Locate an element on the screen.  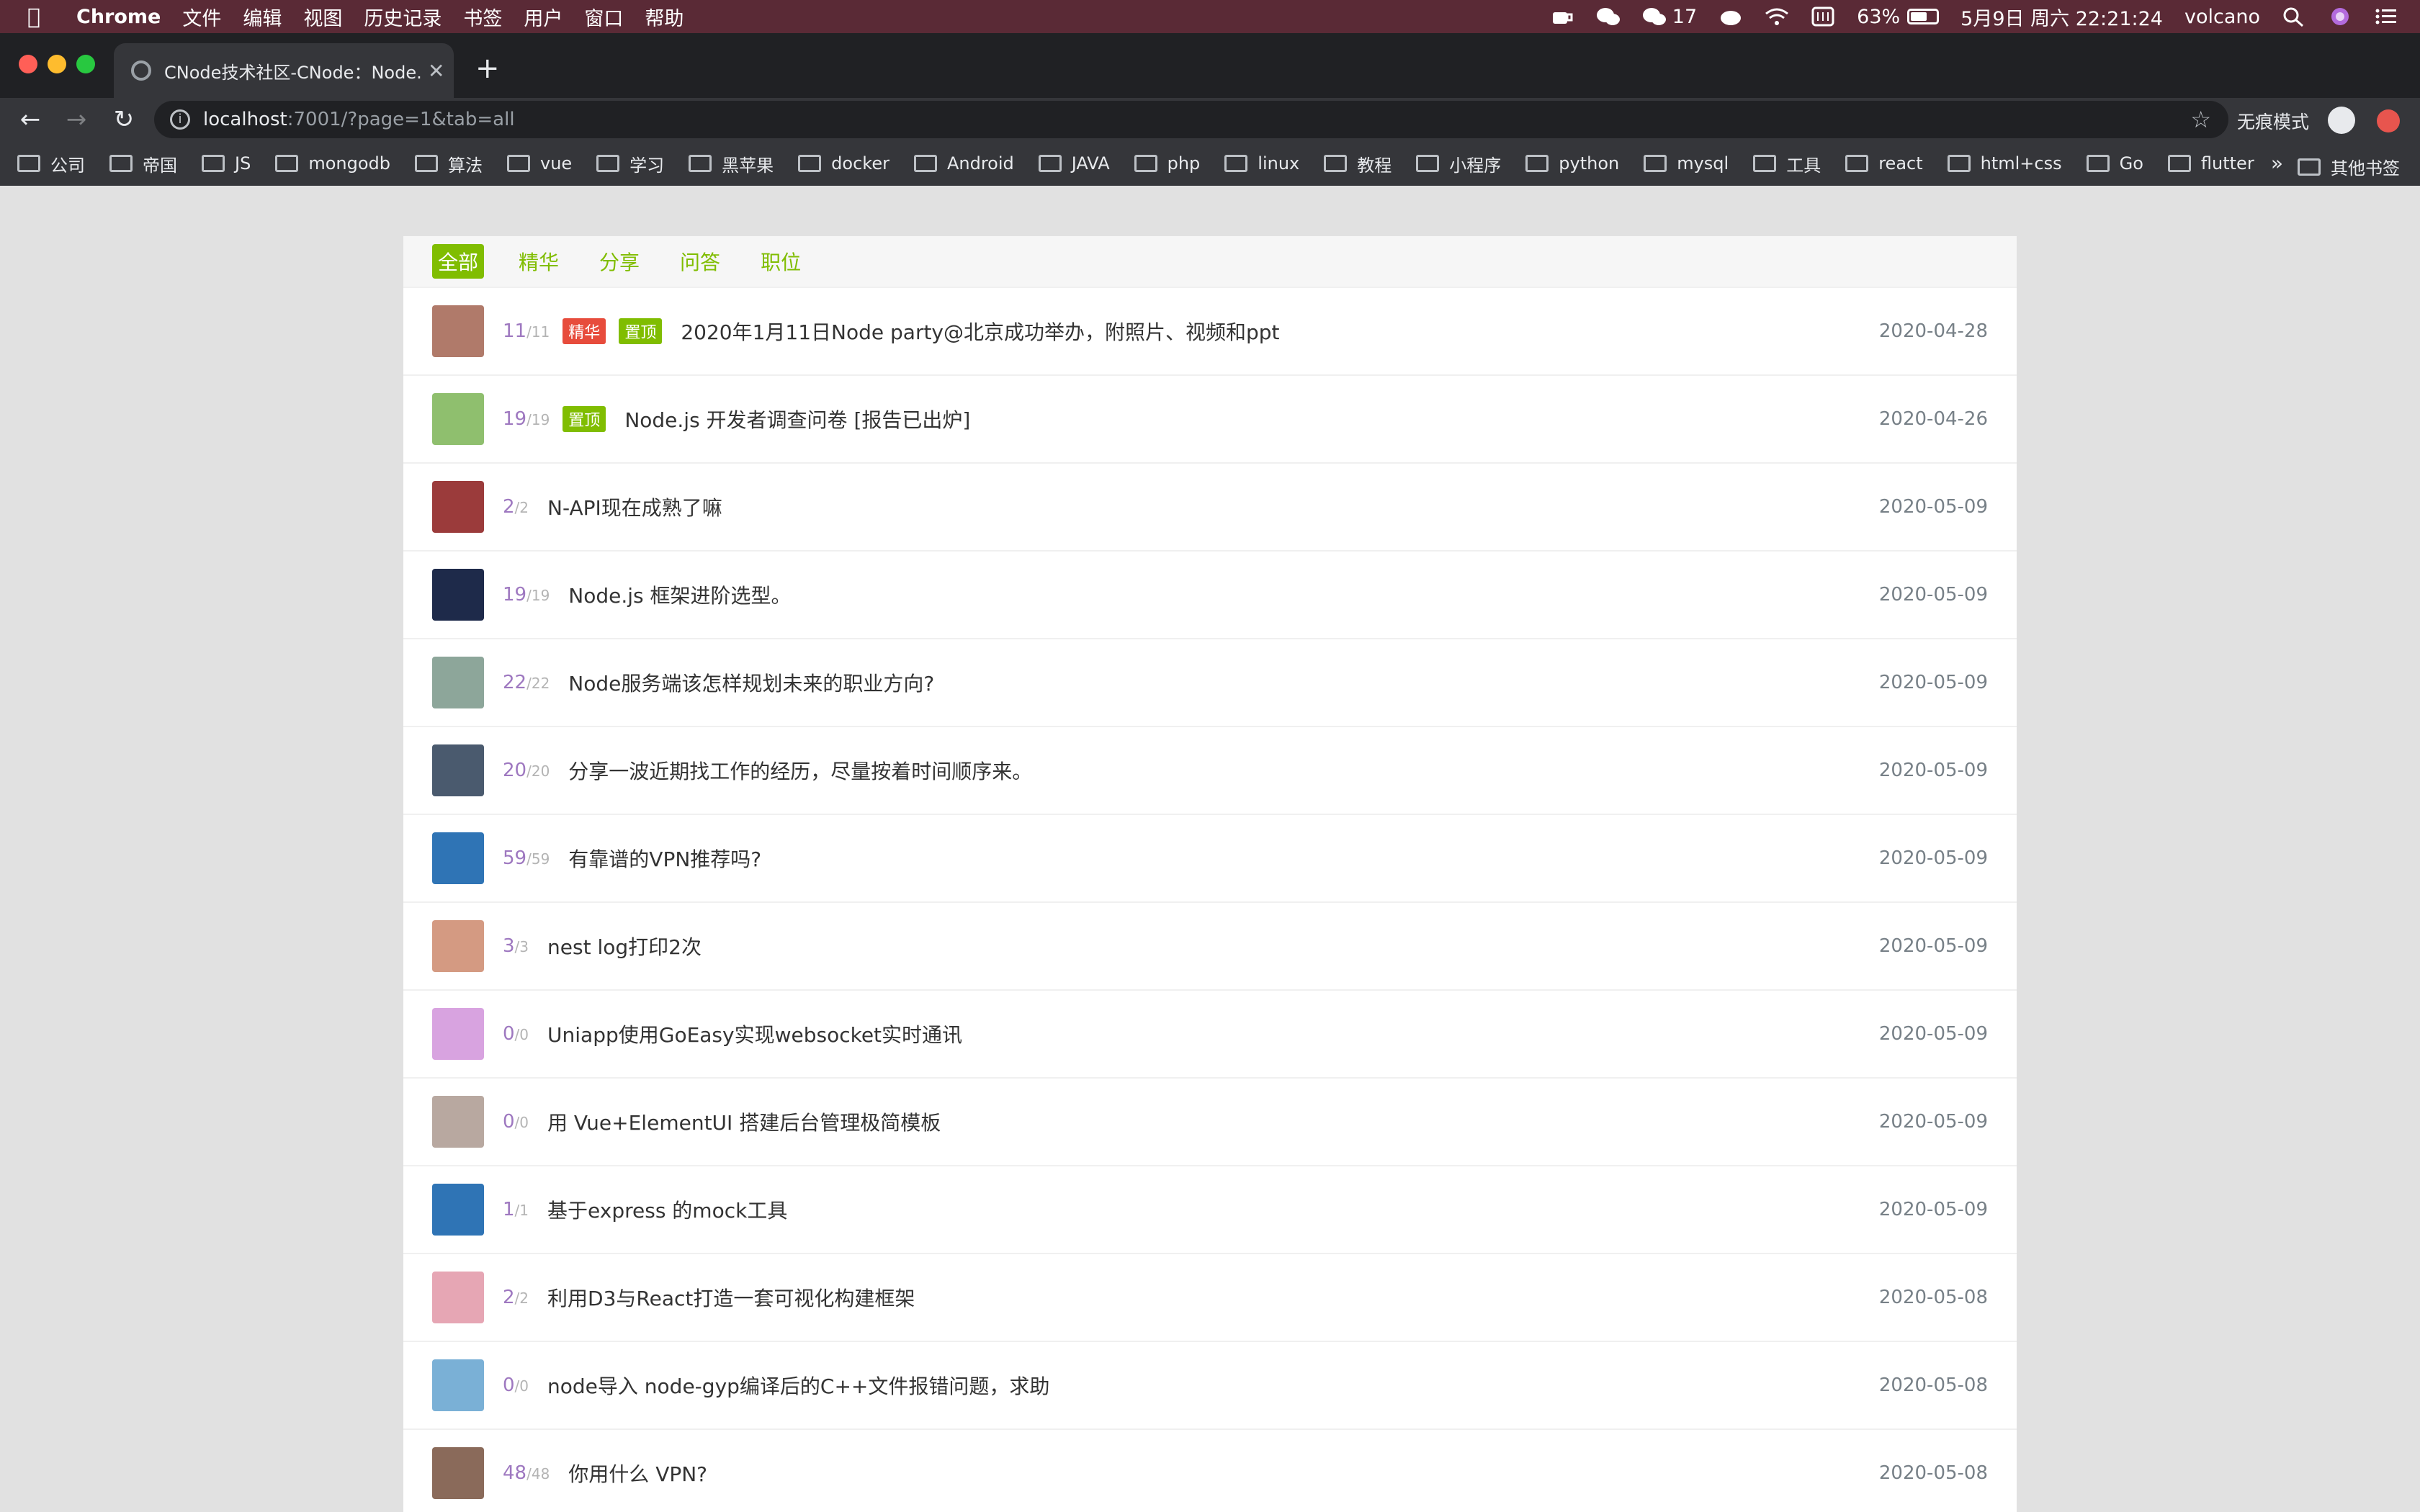
bookmark-folder: 学习 is located at coordinates (630, 163).